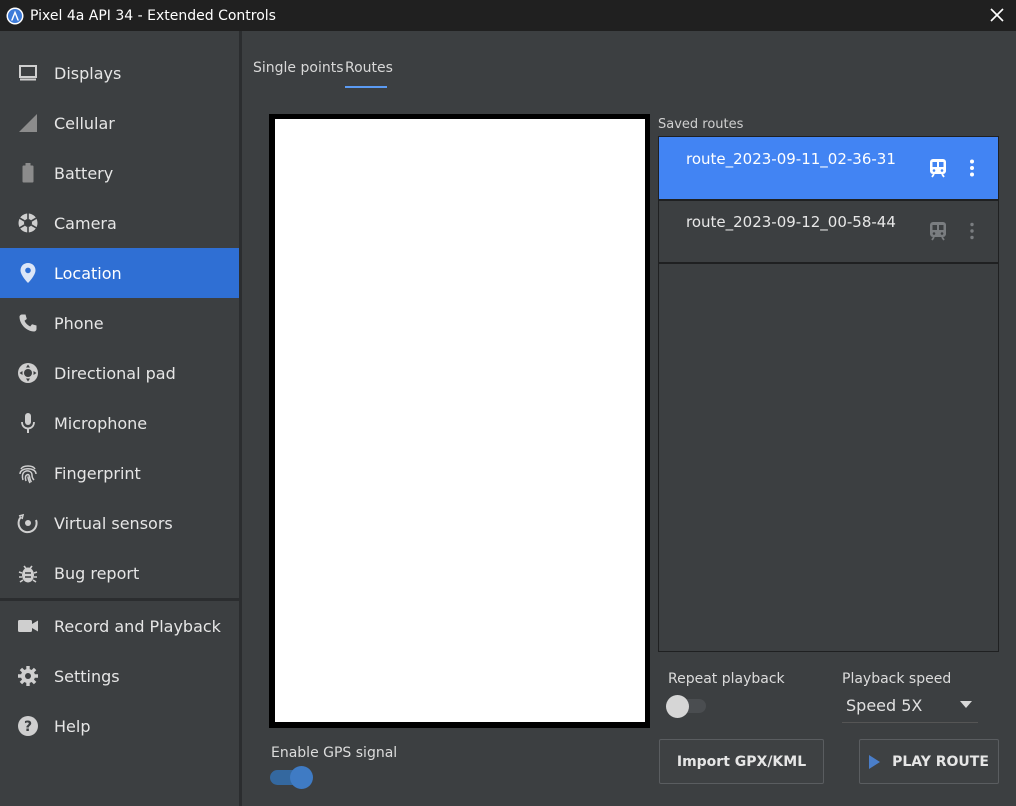 Image resolution: width=1016 pixels, height=806 pixels. What do you see at coordinates (153, 15) in the screenshot?
I see `window-title: Pixel 4a API 34 - Extended Controls` at bounding box center [153, 15].